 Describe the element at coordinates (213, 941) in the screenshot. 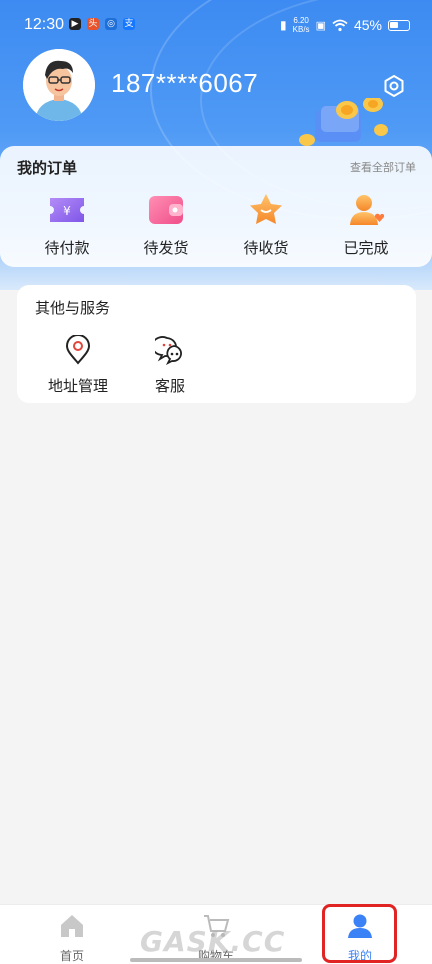

I see `watermark: GASK.CC` at that location.